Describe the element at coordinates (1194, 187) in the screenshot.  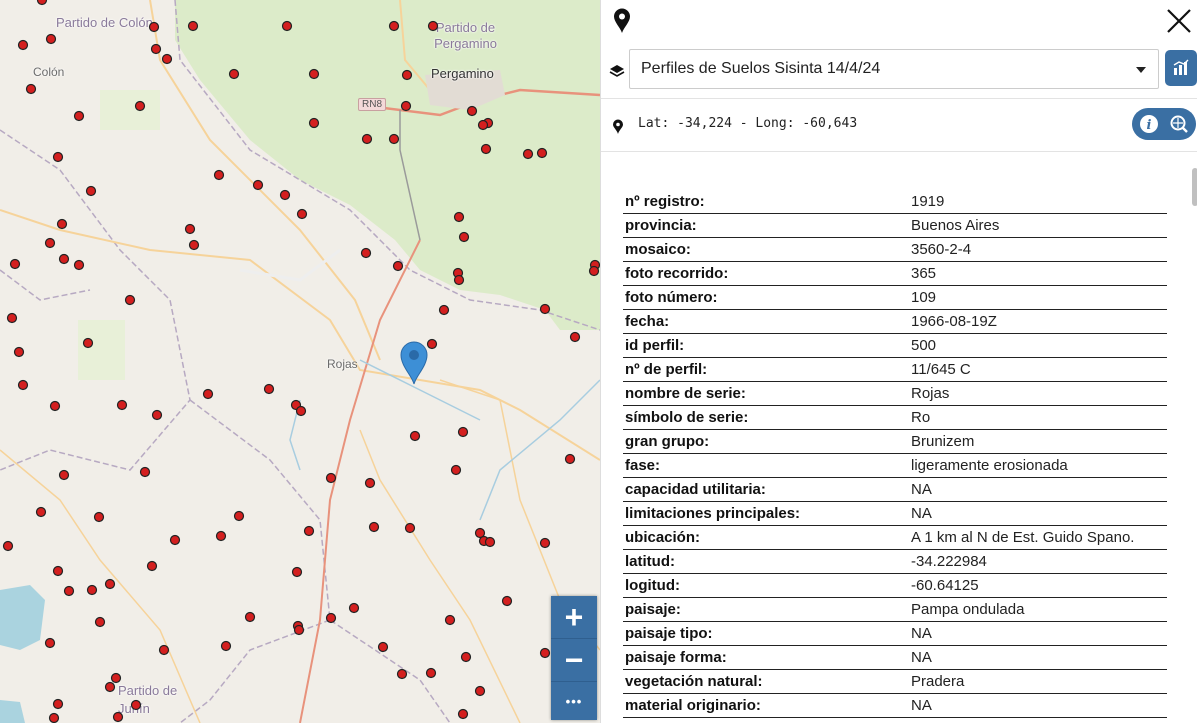
I see `scrollbar-thumb` at that location.